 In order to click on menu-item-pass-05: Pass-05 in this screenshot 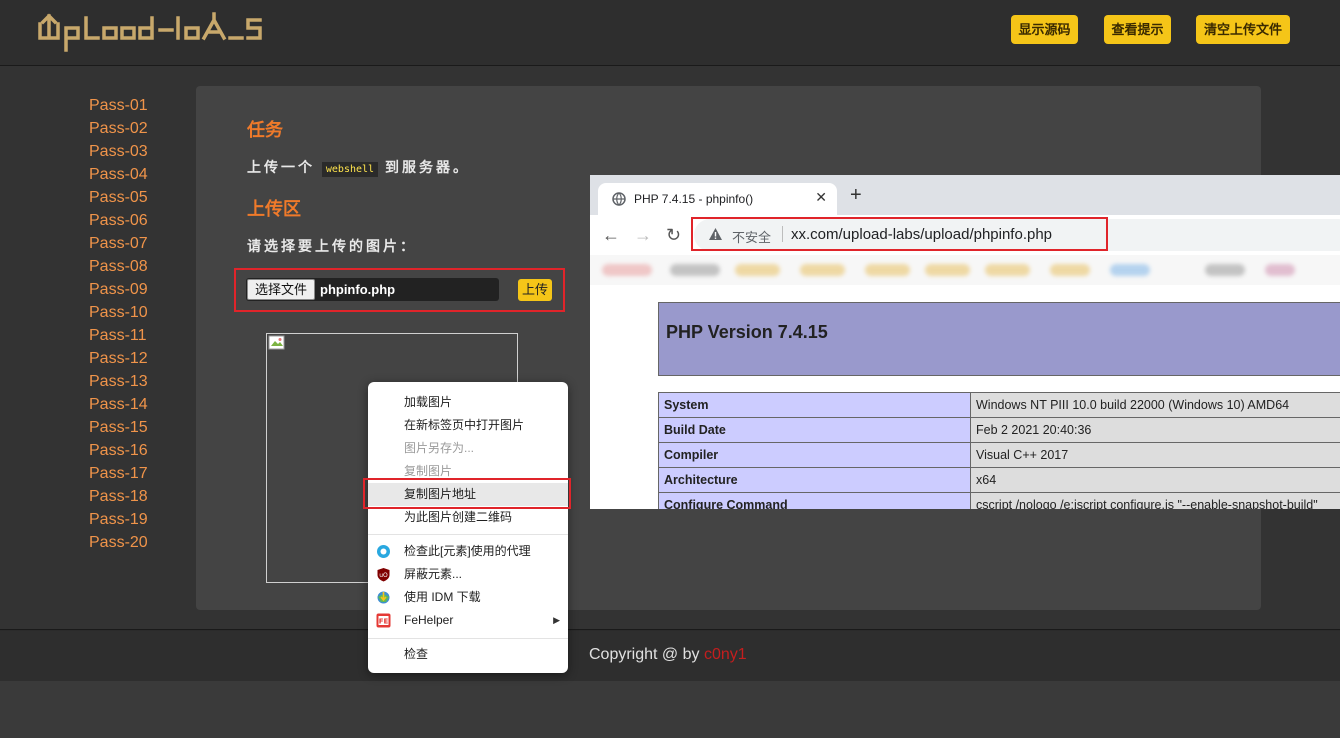, I will do `click(118, 197)`.